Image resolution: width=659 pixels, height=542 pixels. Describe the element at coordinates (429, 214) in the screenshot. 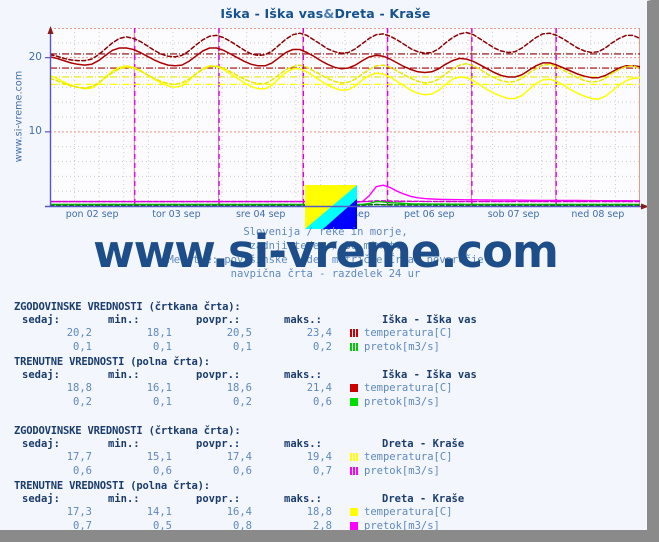

I see `x-axis-tick-label: pet 06 sep` at that location.